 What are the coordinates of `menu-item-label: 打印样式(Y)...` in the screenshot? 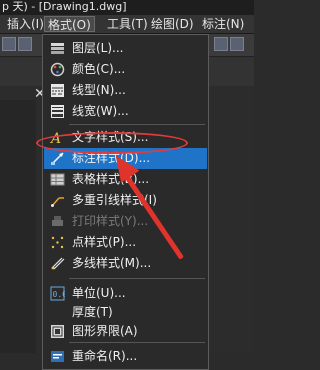 It's located at (110, 221).